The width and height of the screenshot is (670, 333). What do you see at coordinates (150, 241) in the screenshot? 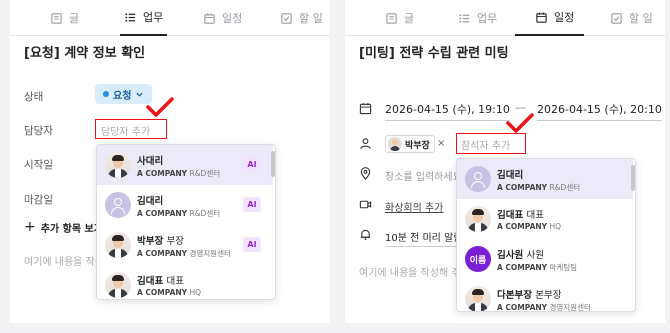
I see `member-name: 박부장` at bounding box center [150, 241].